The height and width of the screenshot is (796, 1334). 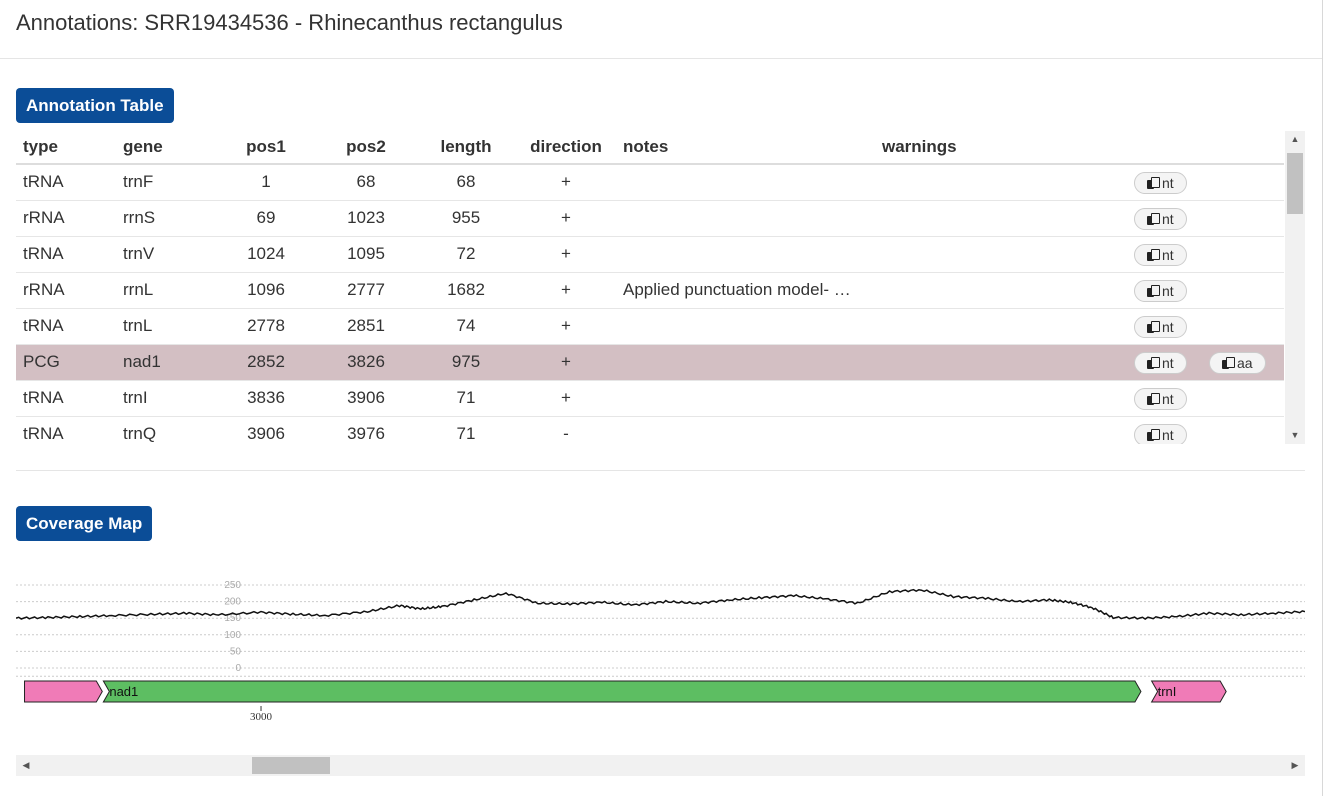 What do you see at coordinates (1237, 362) in the screenshot?
I see `copy-aa-button: aa` at bounding box center [1237, 362].